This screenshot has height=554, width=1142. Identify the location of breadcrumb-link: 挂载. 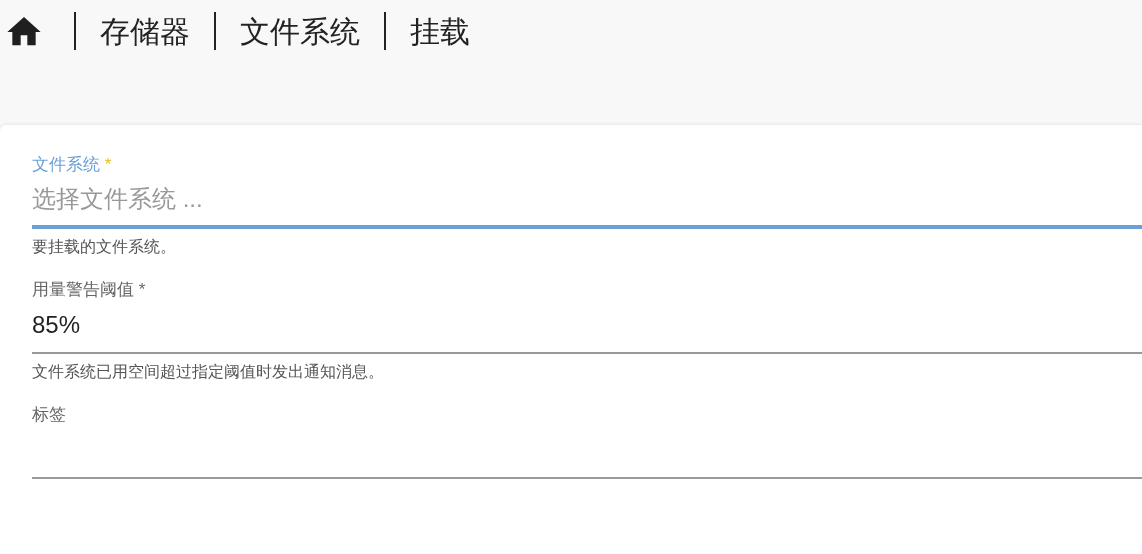
(440, 32).